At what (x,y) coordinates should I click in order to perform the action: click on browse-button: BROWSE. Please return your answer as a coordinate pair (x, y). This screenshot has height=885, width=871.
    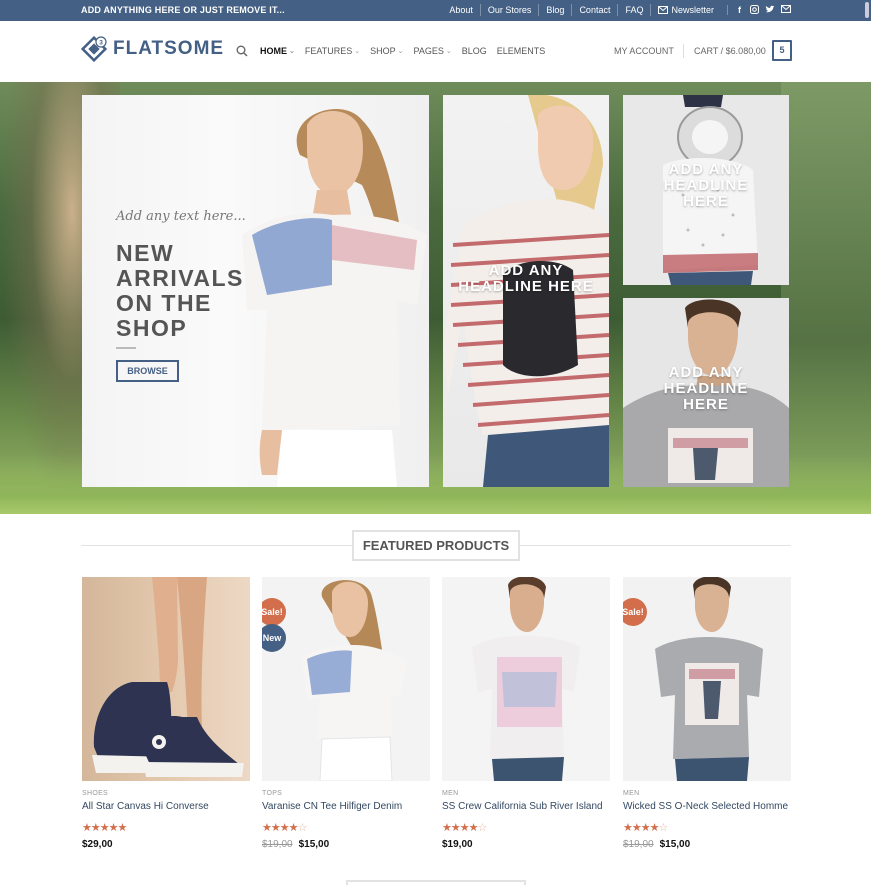
    Looking at the image, I should click on (147, 371).